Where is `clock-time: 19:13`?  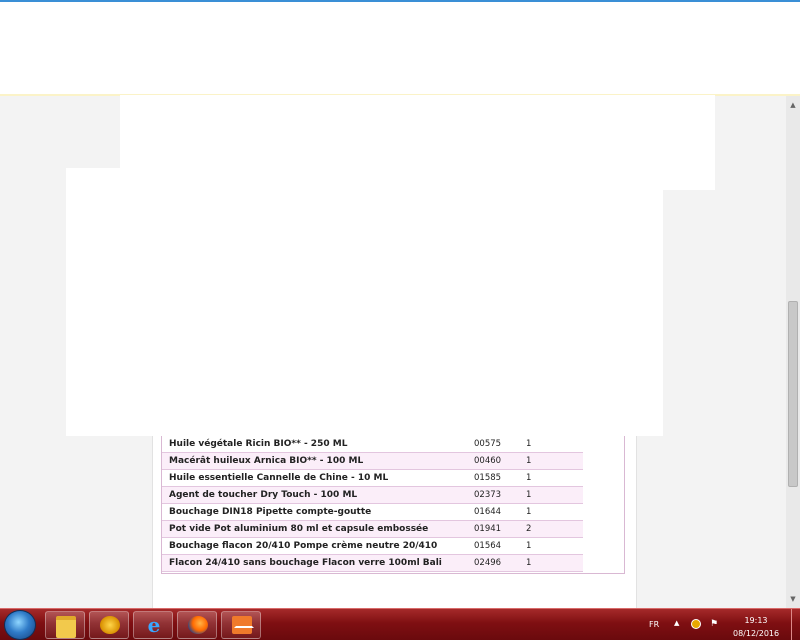
clock-time: 19:13 is located at coordinates (756, 620).